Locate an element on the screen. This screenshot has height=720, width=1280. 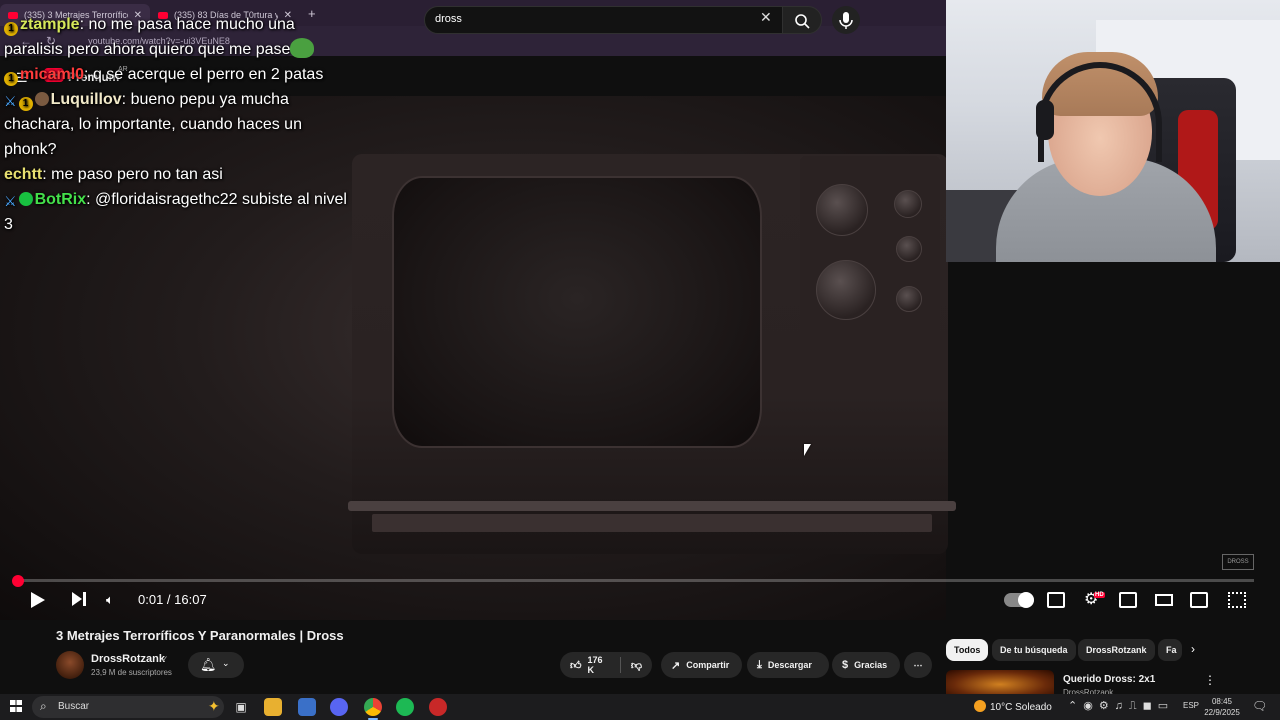
share-button: ↗ Compartir is located at coordinates (701, 665).